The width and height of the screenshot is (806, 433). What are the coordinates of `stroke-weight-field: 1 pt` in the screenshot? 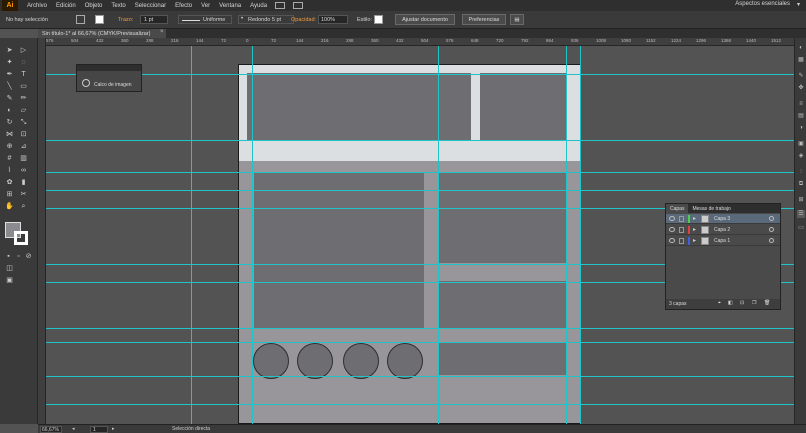 It's located at (154, 19).